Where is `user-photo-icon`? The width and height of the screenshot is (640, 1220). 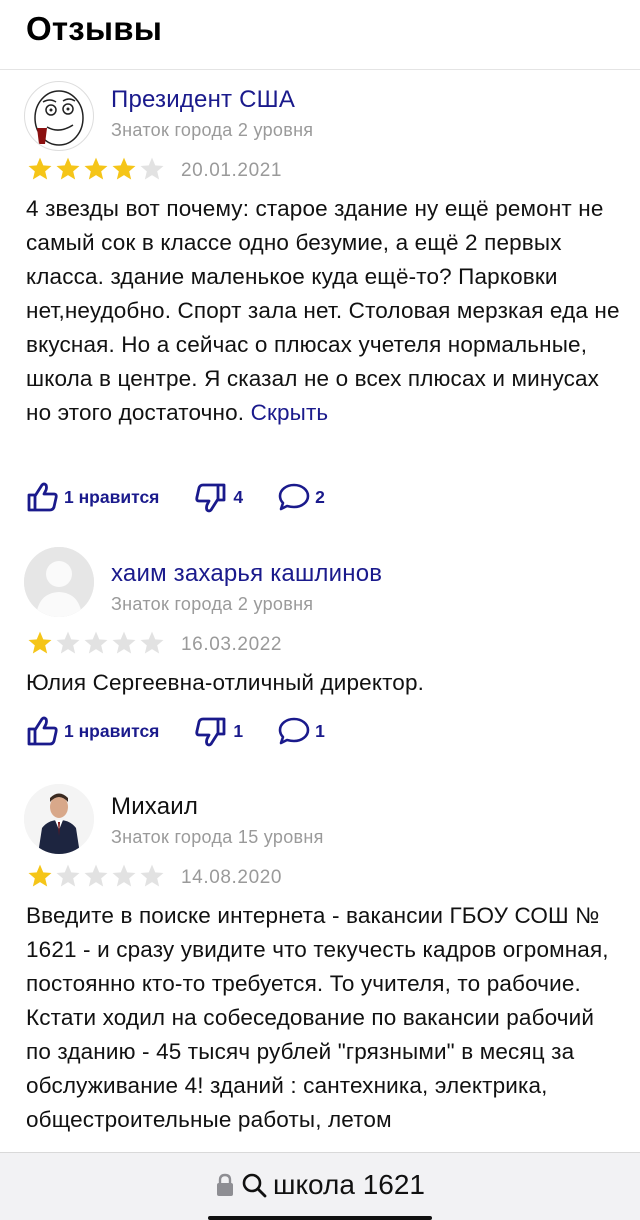
user-photo-icon is located at coordinates (59, 819).